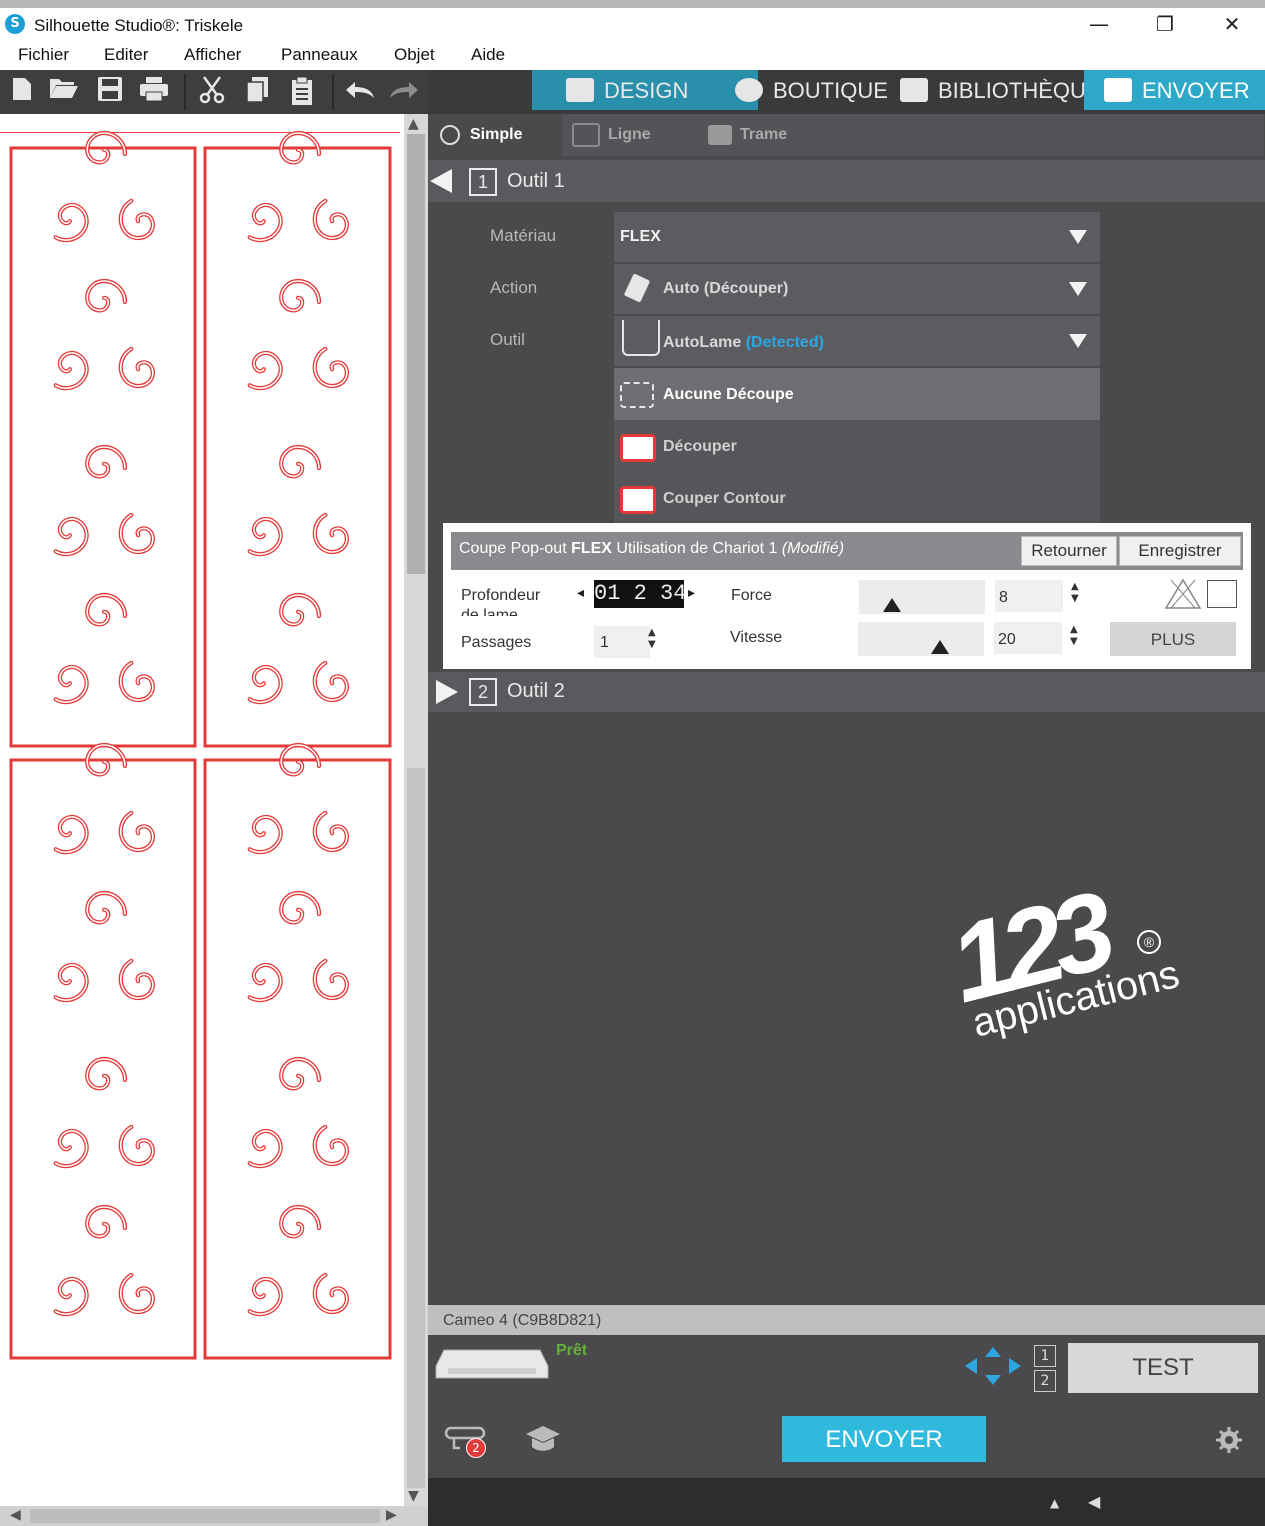 This screenshot has width=1265, height=1526. Describe the element at coordinates (1078, 237) in the screenshot. I see `chevron-down-icon` at that location.